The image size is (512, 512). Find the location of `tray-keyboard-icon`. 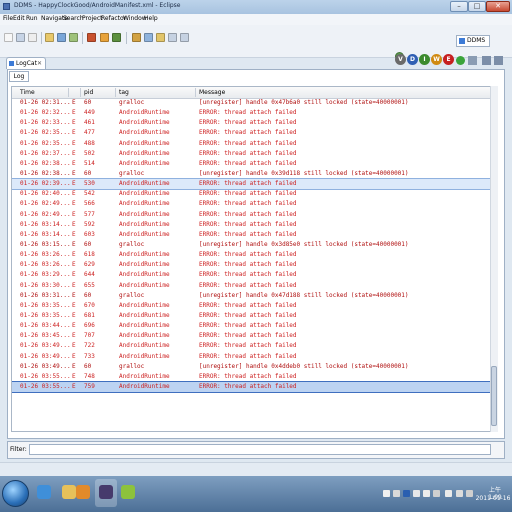

tray-keyboard-icon is located at coordinates (396, 493).